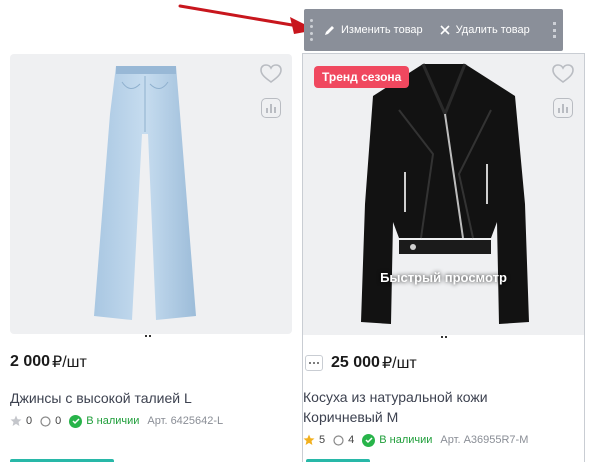  I want to click on price: 25 000, so click(355, 362).